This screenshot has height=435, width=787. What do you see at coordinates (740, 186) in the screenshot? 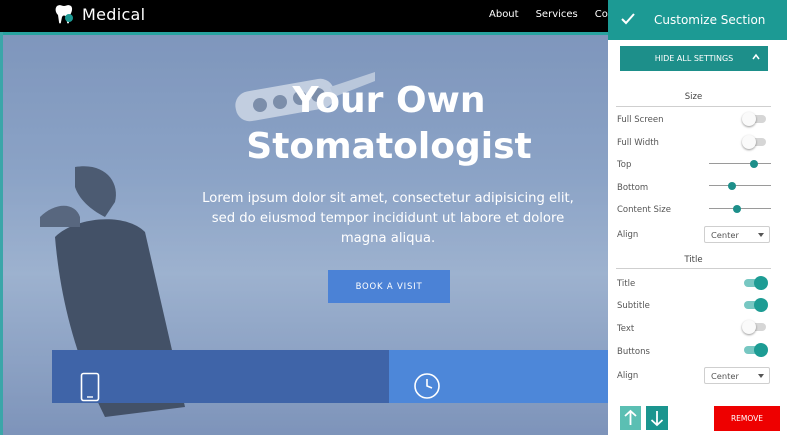
I see `bottom-slider` at bounding box center [740, 186].